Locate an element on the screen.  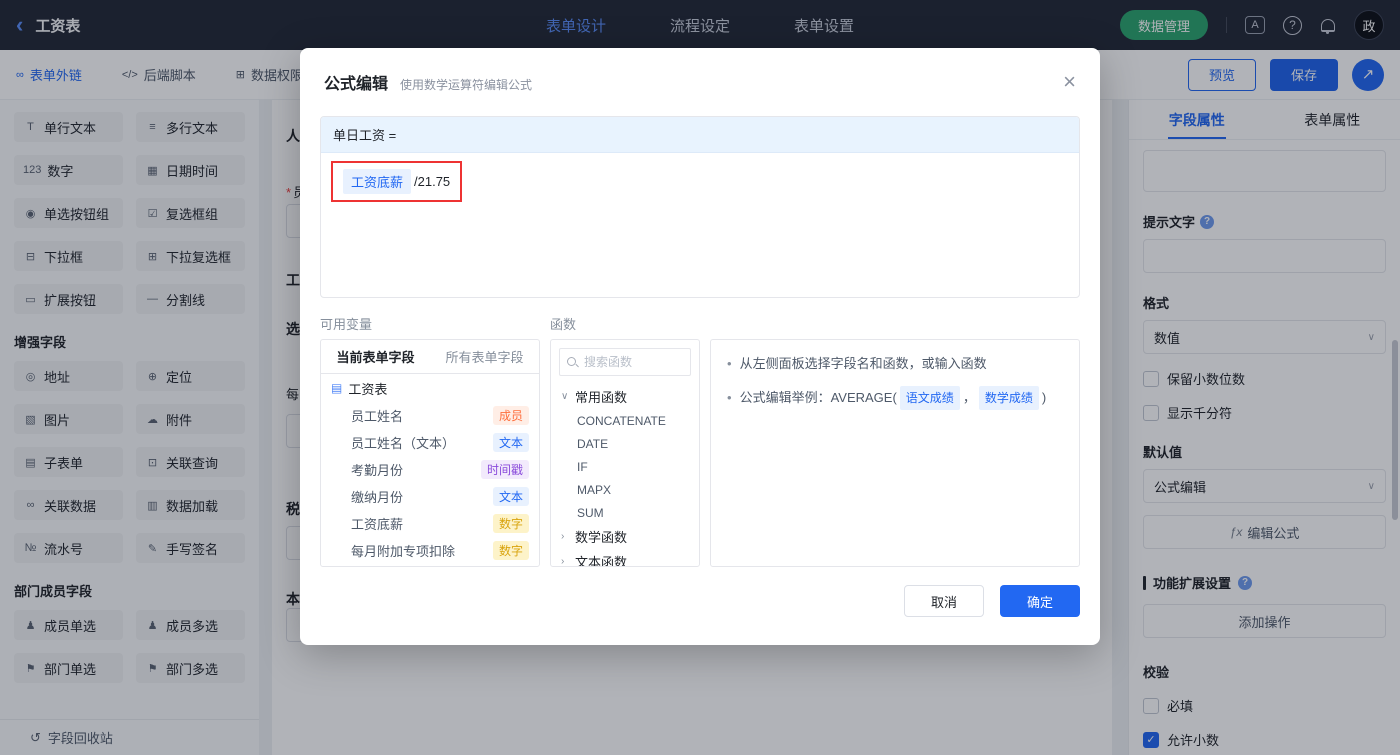
variable-name: 员工姓名 is located at coordinates (377, 416).